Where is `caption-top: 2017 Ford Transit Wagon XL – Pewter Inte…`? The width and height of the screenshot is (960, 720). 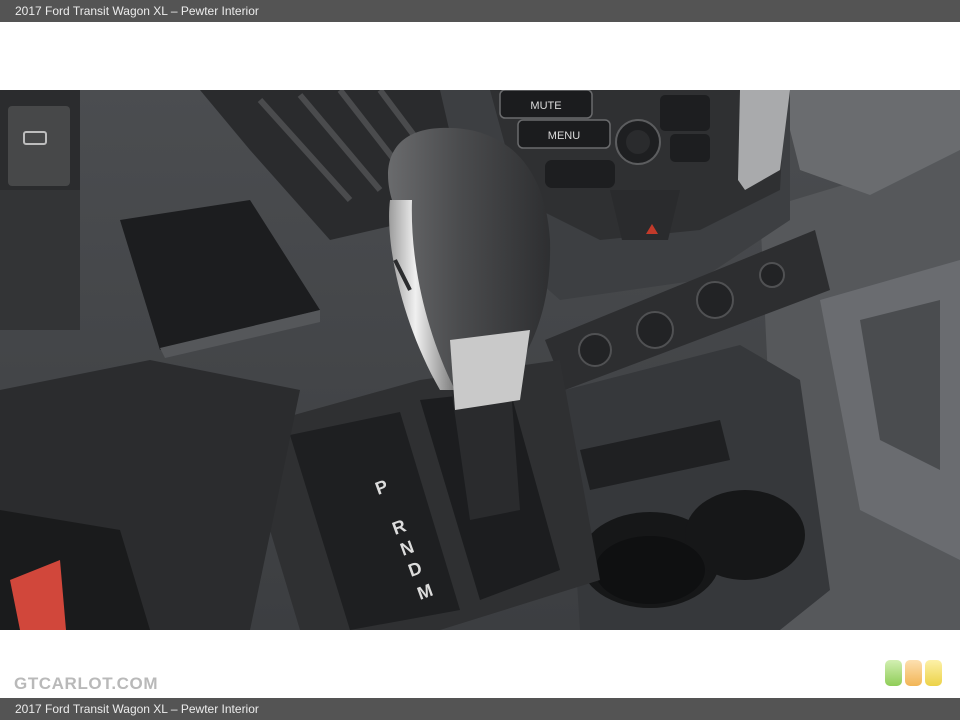 caption-top: 2017 Ford Transit Wagon XL – Pewter Inte… is located at coordinates (480, 11).